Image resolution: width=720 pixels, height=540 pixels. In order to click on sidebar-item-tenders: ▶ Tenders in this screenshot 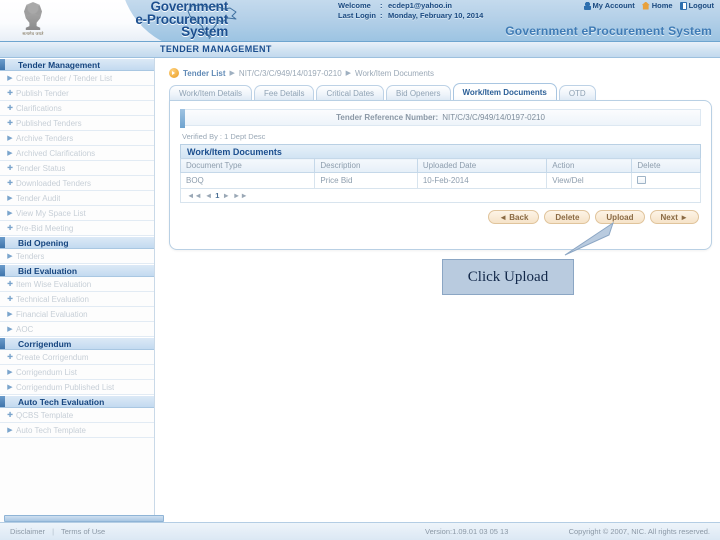, I will do `click(77, 256)`.